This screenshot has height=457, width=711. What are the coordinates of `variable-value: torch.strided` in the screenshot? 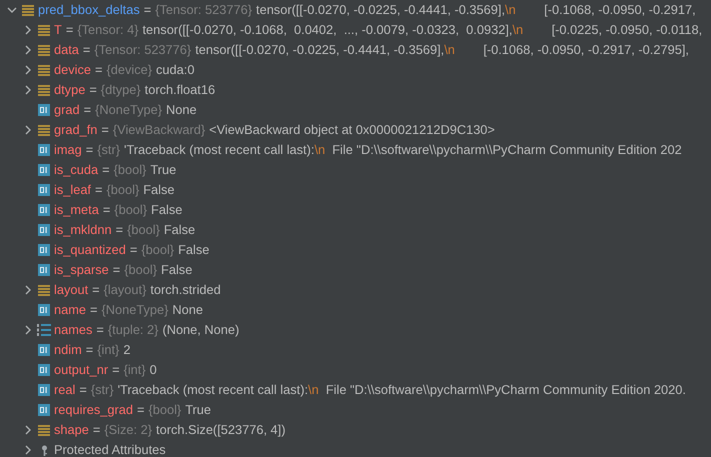 It's located at (185, 290).